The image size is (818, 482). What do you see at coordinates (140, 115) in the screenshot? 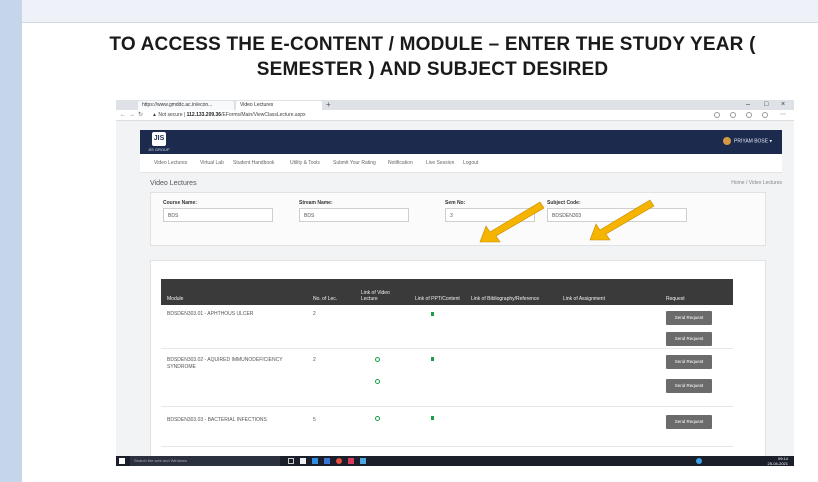
I see `refresh-icon: ↻` at bounding box center [140, 115].